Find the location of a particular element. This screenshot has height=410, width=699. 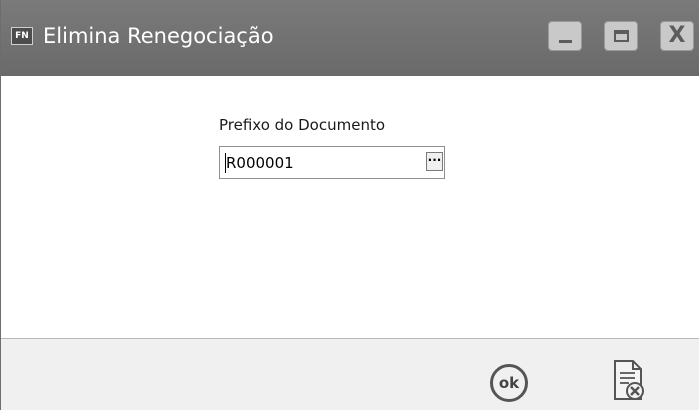

cancel-button is located at coordinates (629, 381).